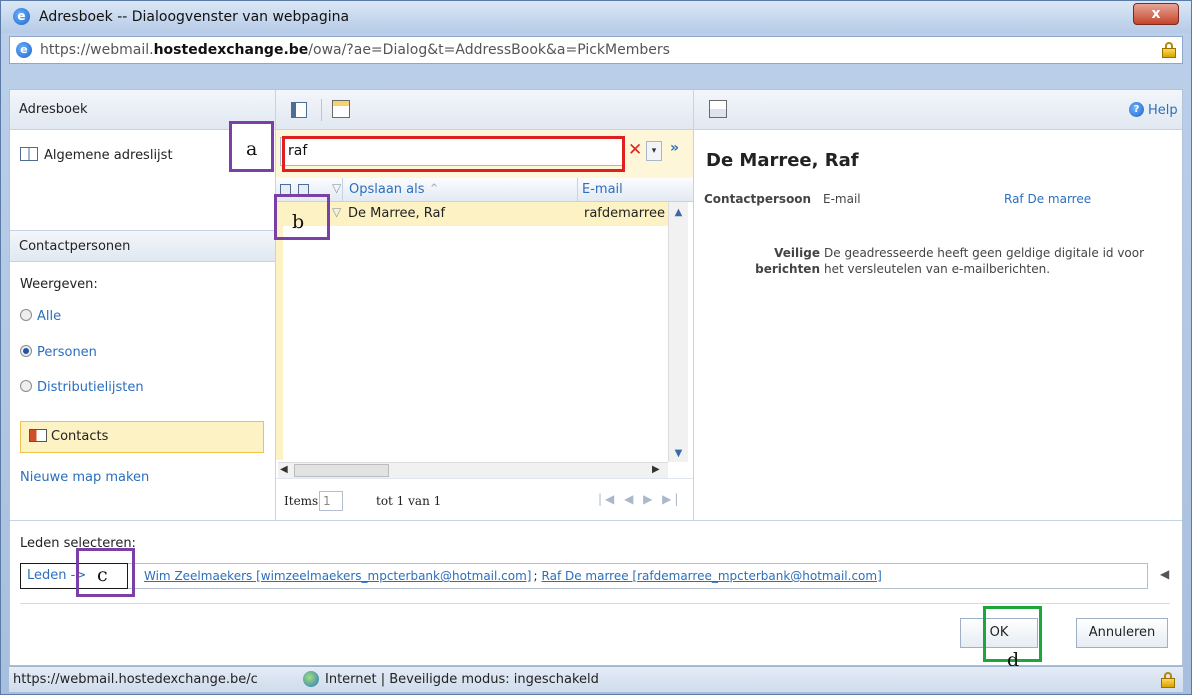 The height and width of the screenshot is (695, 1192). Describe the element at coordinates (639, 499) in the screenshot. I see `page-navigation-icons: |◀ ◀ ▶ ▶|` at that location.